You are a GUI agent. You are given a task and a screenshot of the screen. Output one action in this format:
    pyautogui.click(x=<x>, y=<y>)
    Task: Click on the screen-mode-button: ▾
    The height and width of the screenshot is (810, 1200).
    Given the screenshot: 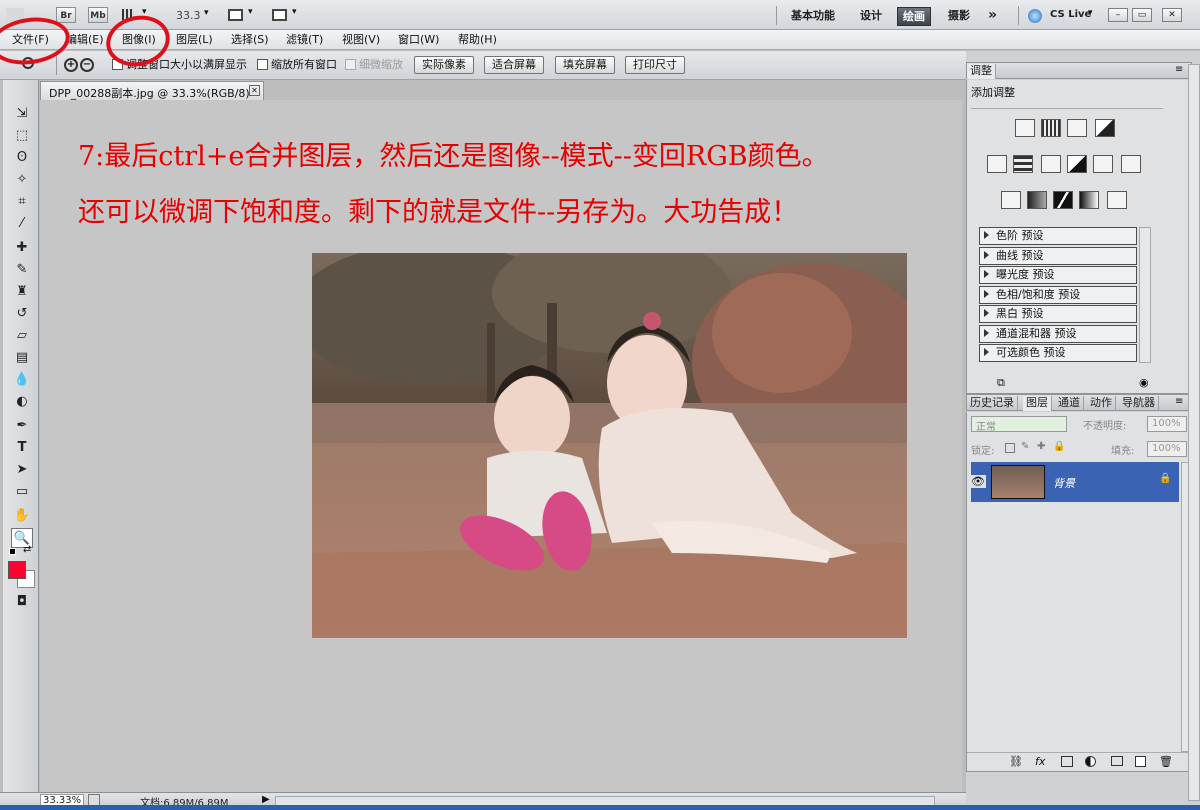 What is the action you would take?
    pyautogui.click(x=286, y=15)
    